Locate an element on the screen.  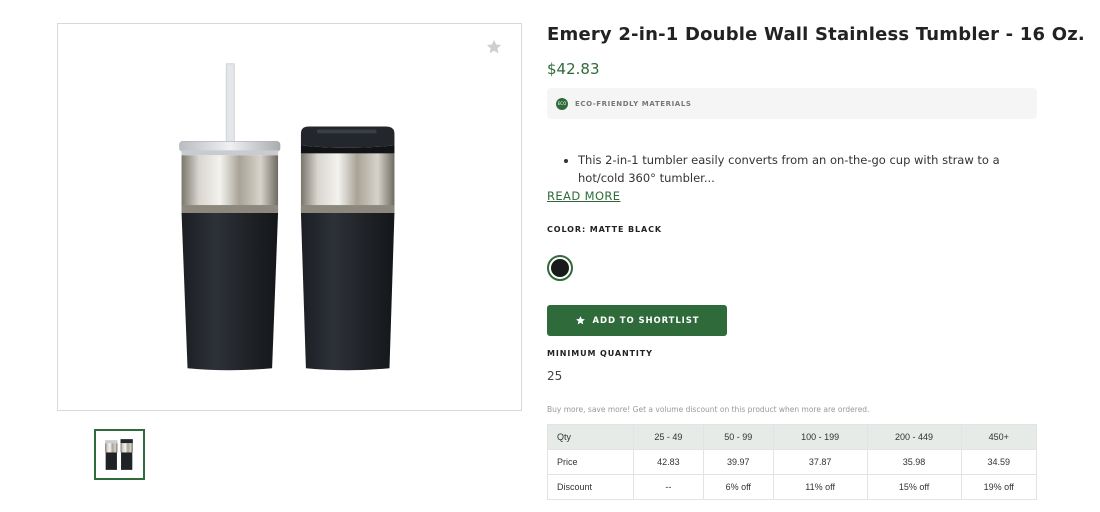
swatch-fill is located at coordinates (560, 268).